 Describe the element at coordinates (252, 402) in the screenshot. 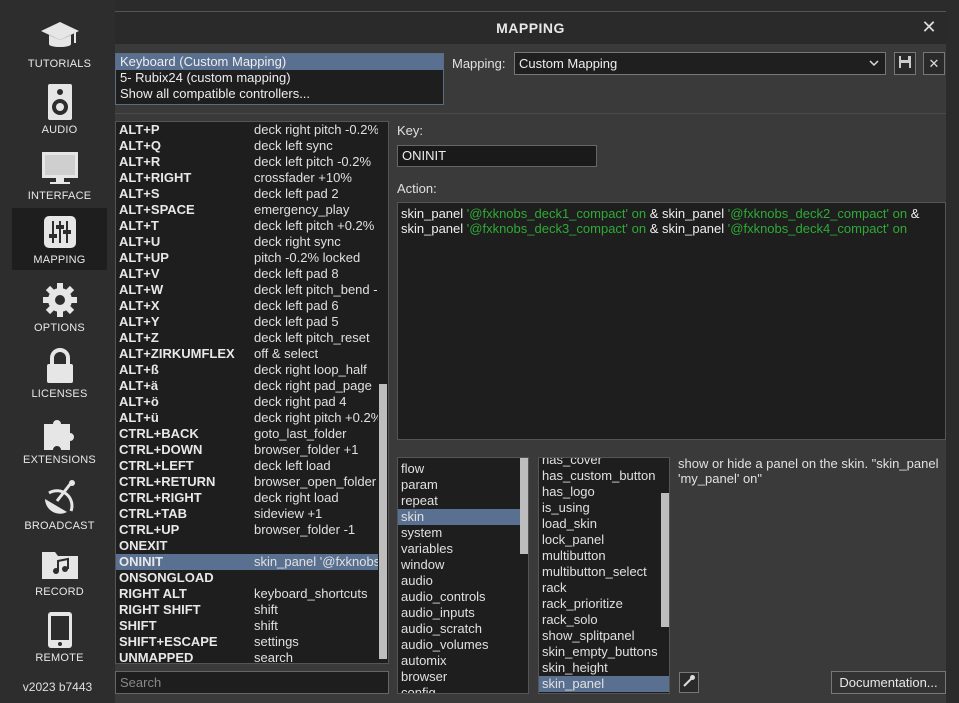

I see `key-mapping-row: ALT+ö deck right pad 4` at that location.